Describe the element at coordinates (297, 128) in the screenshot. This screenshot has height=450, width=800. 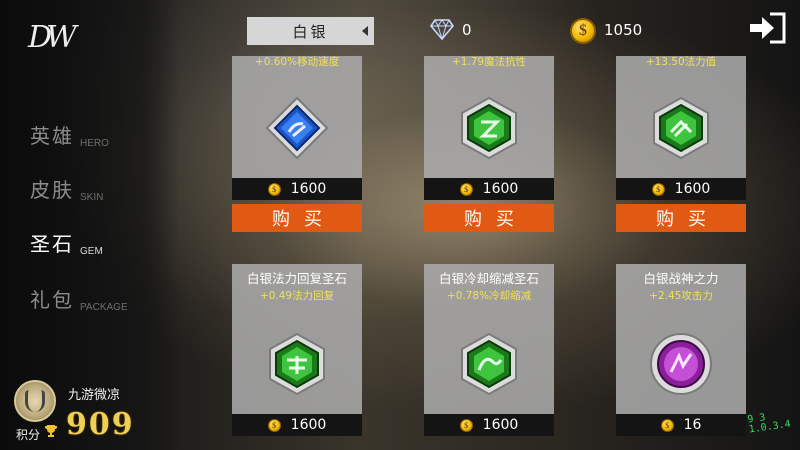
I see `blue-gem-icon` at that location.